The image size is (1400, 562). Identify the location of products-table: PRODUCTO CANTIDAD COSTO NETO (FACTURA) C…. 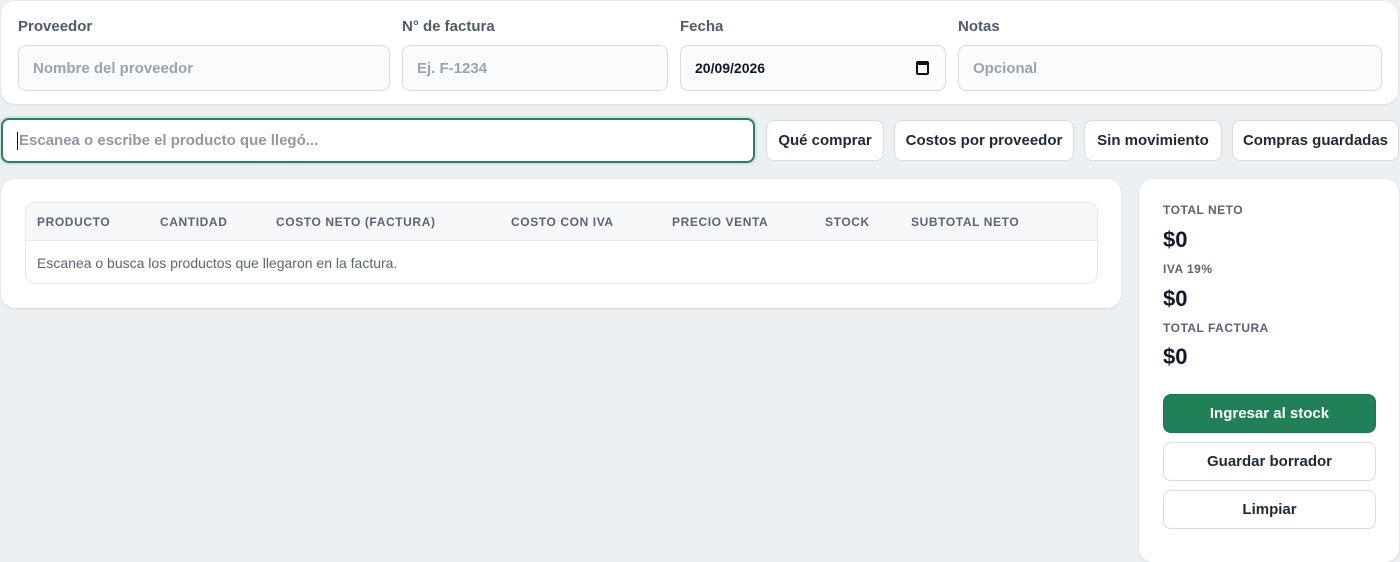
(561, 243).